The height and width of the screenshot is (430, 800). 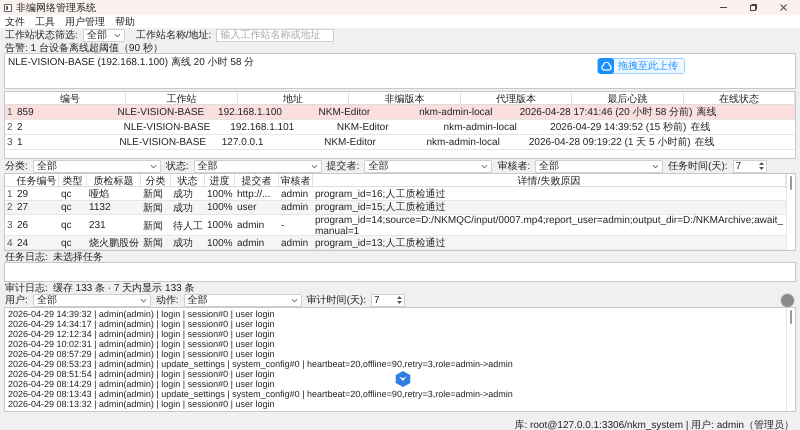 I want to click on app-icon, so click(x=8, y=8).